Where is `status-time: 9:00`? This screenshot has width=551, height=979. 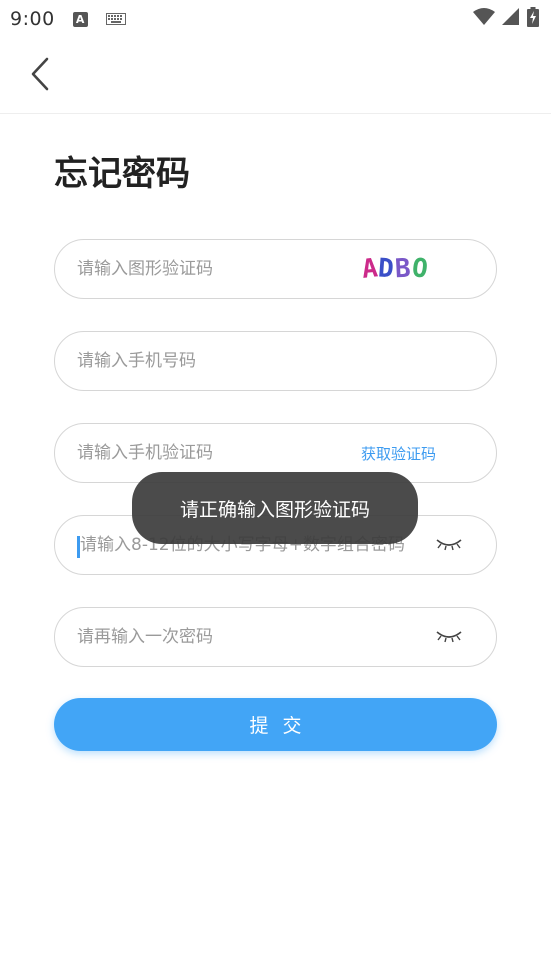
status-time: 9:00 is located at coordinates (32, 19).